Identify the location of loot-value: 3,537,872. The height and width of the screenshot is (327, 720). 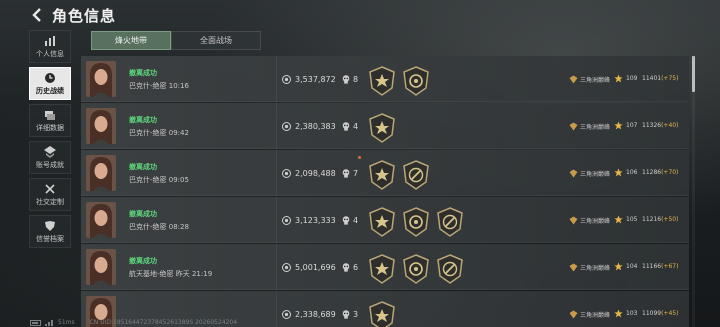
(315, 79).